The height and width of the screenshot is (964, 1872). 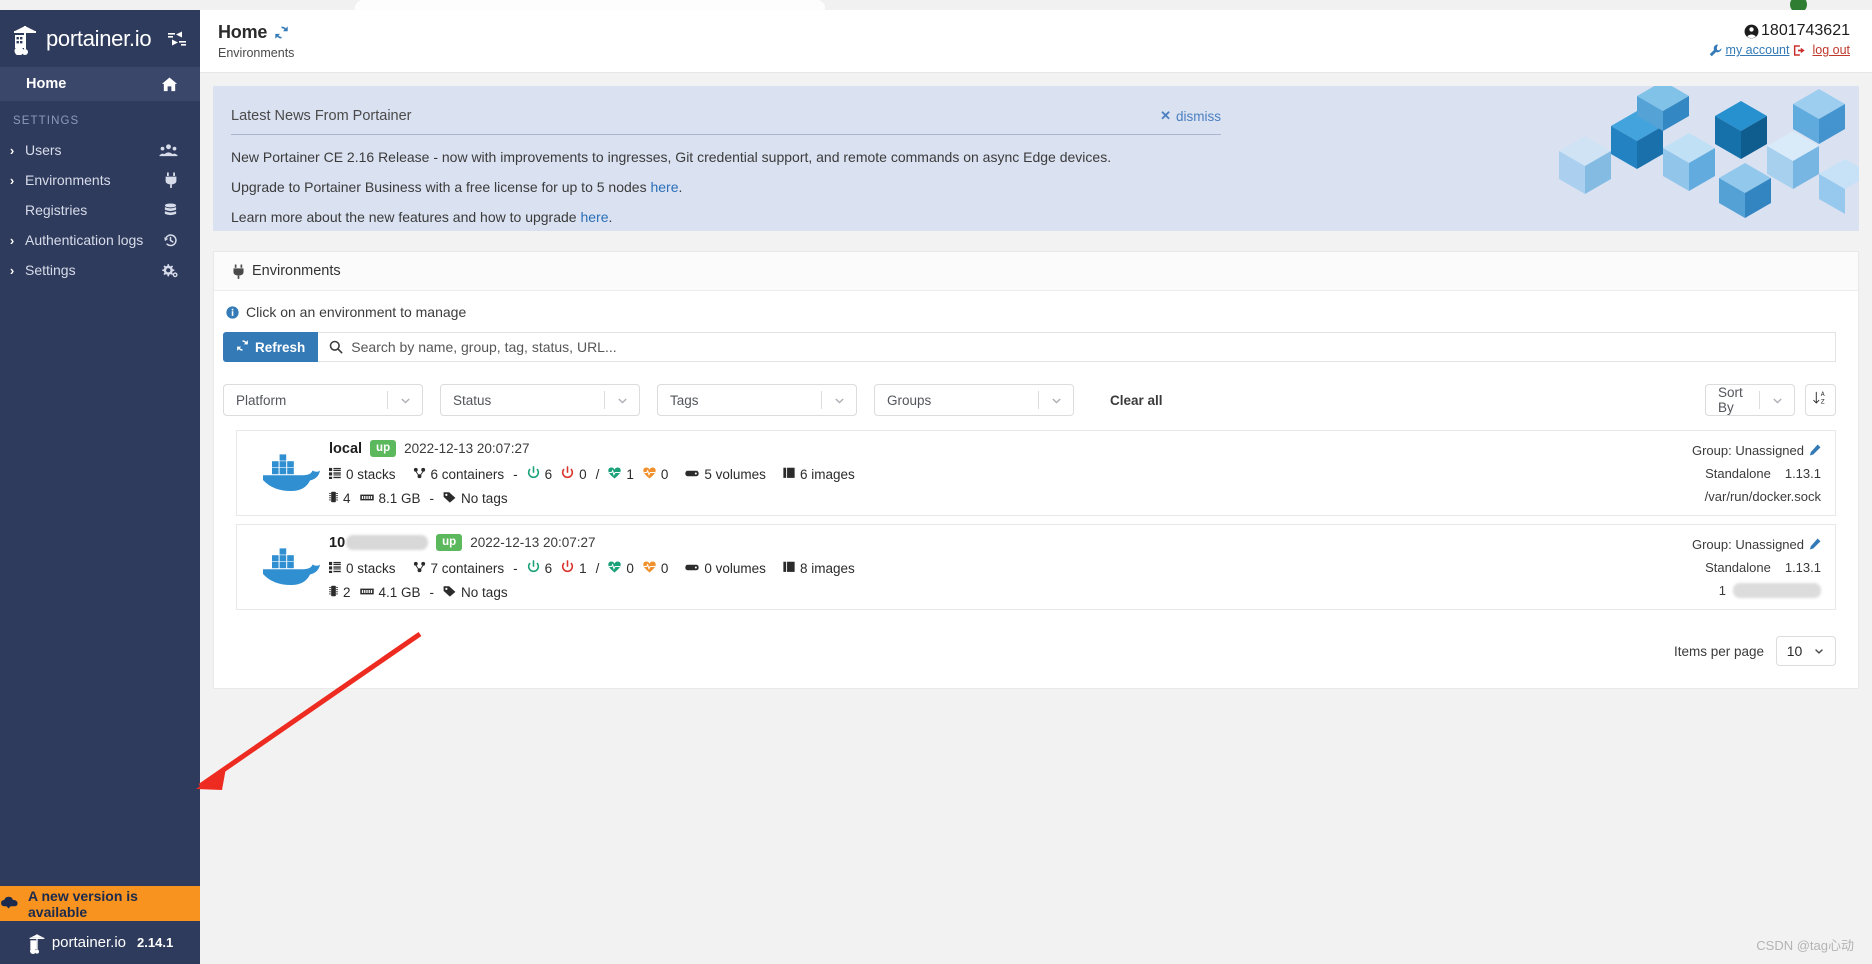 I want to click on sidebar-item-settings: › Settings, so click(x=100, y=270).